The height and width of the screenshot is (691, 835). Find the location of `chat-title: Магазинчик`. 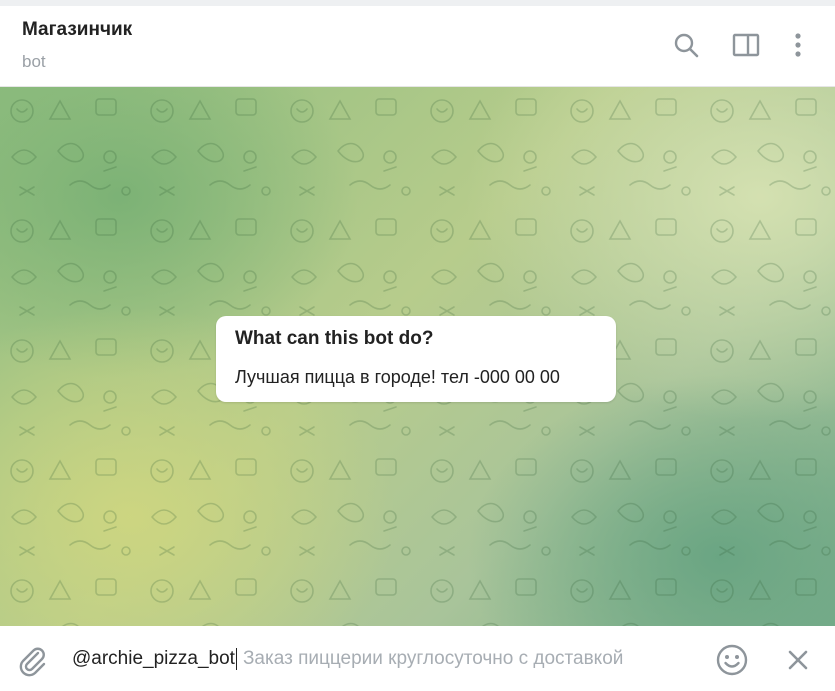

chat-title: Магазинчик is located at coordinates (77, 30).